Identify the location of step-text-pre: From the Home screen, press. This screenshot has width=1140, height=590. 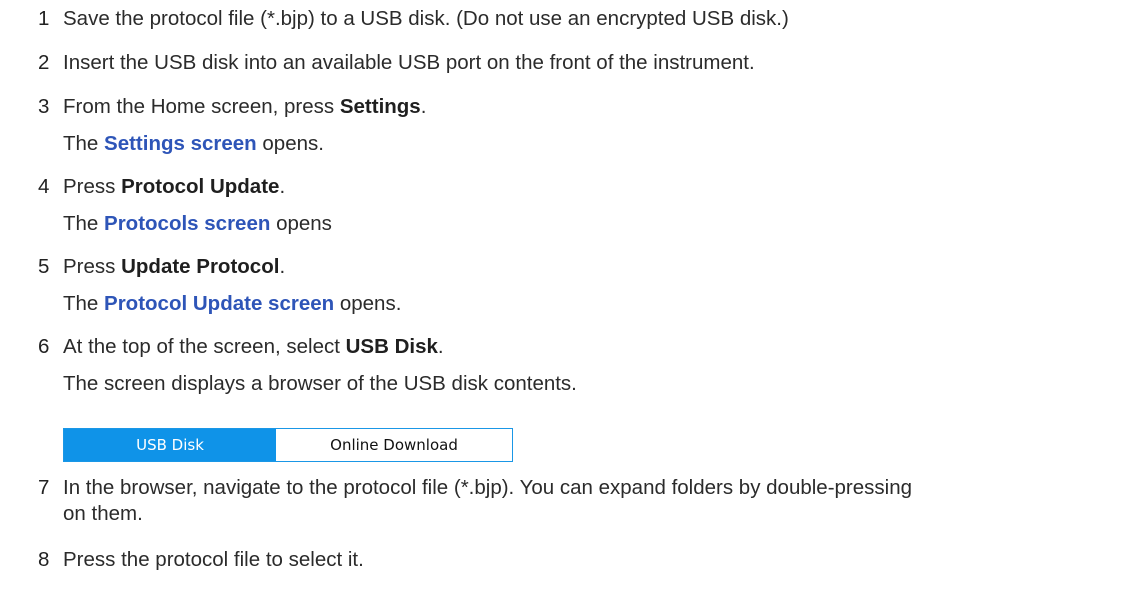
(201, 106).